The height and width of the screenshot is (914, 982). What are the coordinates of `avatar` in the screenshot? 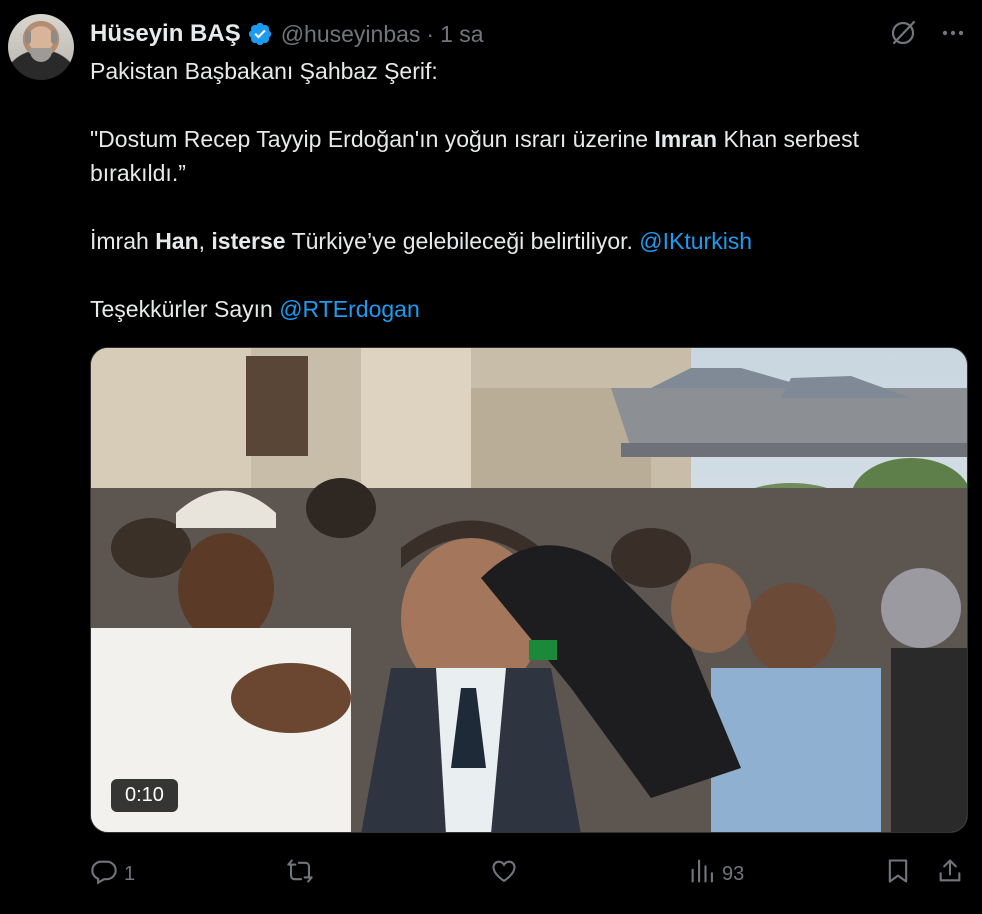 It's located at (41, 47).